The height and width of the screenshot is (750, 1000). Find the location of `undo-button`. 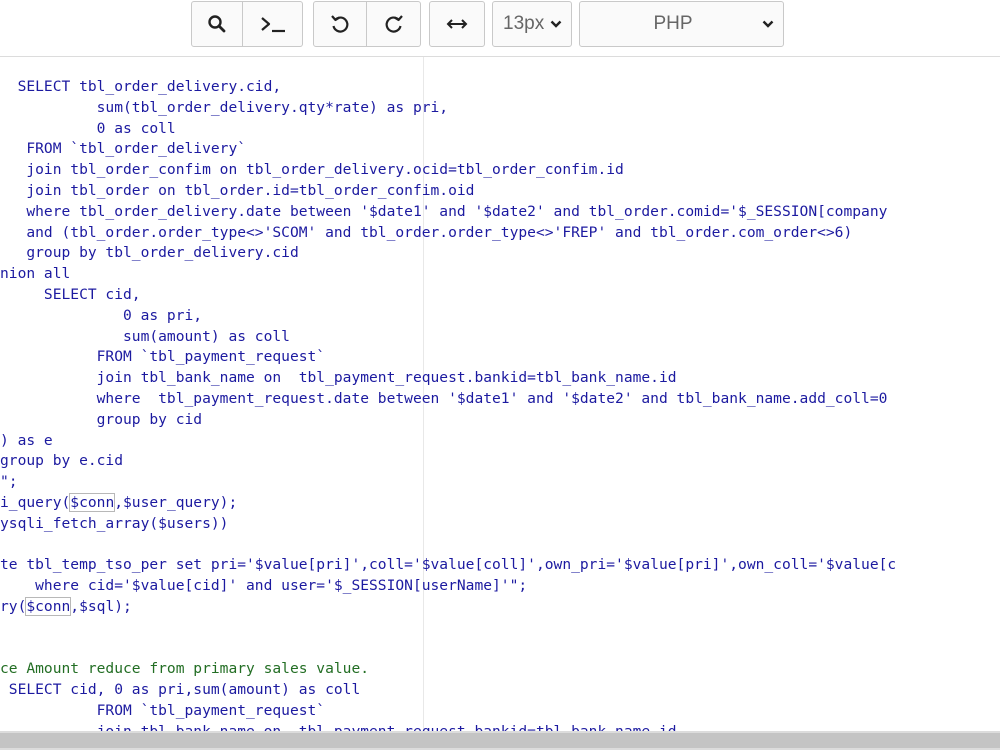

undo-button is located at coordinates (340, 24).